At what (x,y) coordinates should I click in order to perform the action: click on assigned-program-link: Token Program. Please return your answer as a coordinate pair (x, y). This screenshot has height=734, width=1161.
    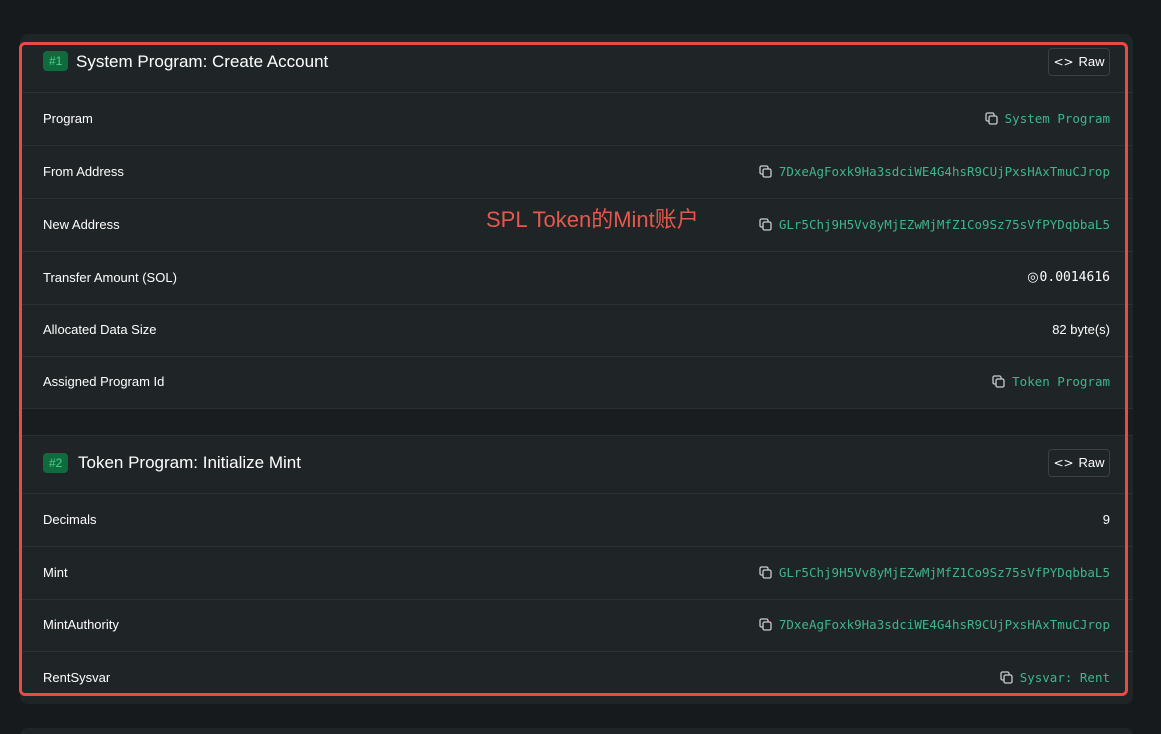
    Looking at the image, I should click on (1051, 382).